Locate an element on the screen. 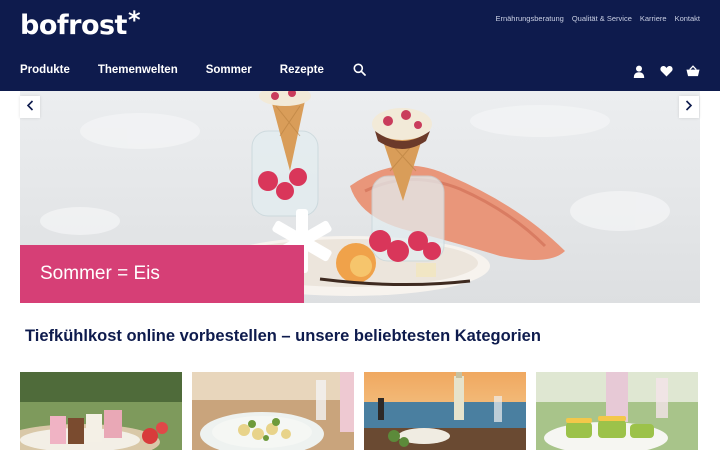 The width and height of the screenshot is (720, 450). nav-item-themenwelten: Themenwelten is located at coordinates (138, 70).